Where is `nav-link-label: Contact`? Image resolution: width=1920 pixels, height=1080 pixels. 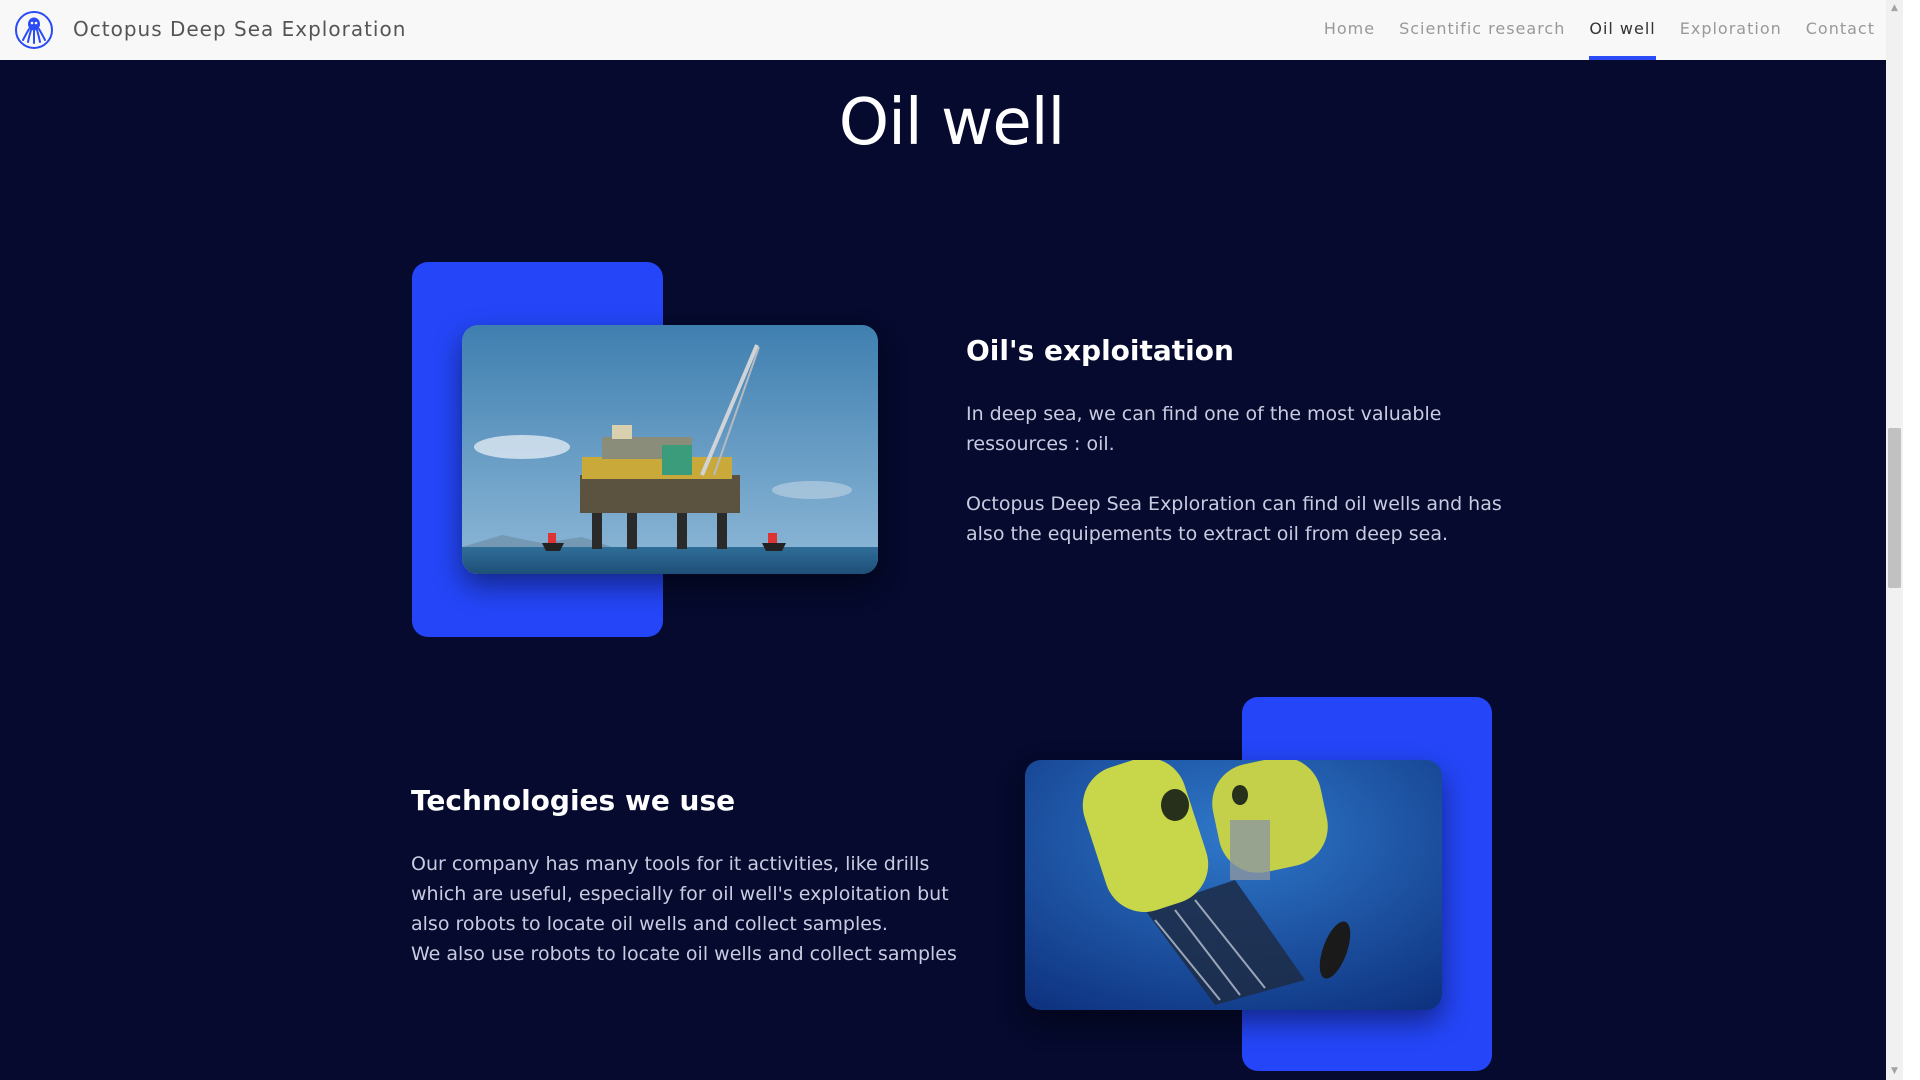 nav-link-label: Contact is located at coordinates (1840, 28).